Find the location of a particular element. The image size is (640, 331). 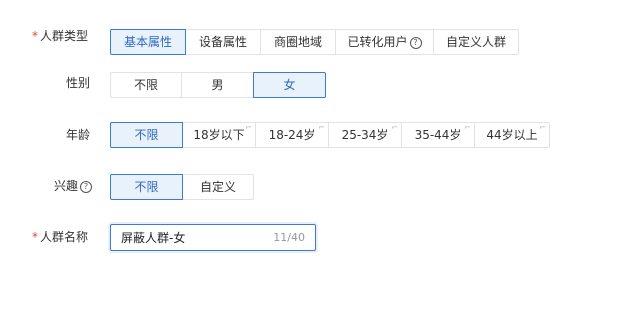

option-label: 自定义人群 is located at coordinates (475, 42).